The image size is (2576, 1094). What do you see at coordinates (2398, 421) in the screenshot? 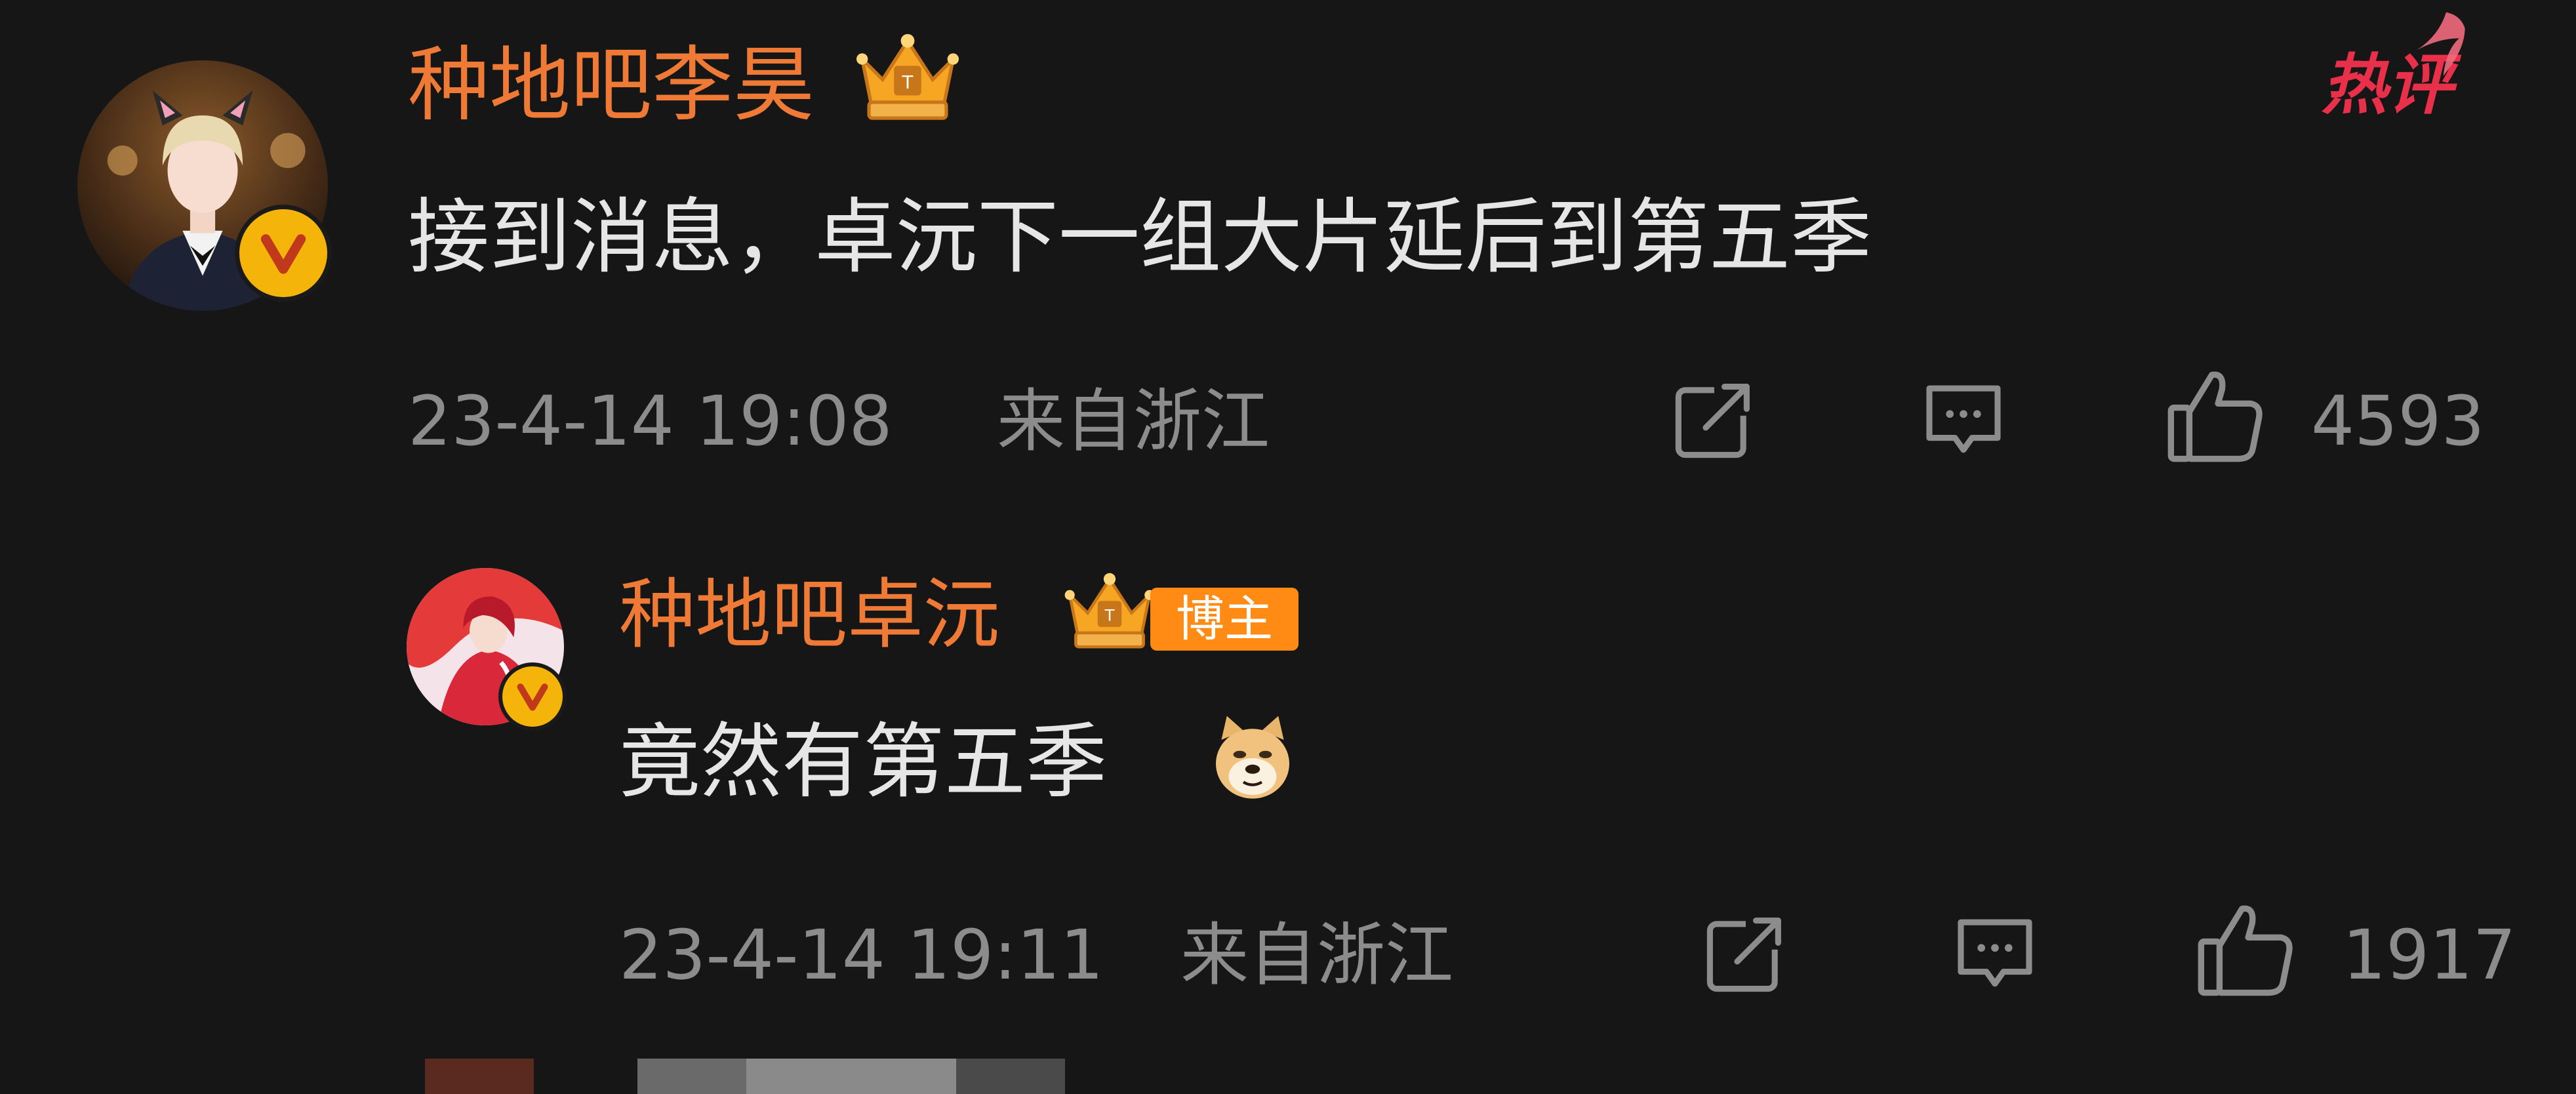
I see `like-count: 4593` at bounding box center [2398, 421].